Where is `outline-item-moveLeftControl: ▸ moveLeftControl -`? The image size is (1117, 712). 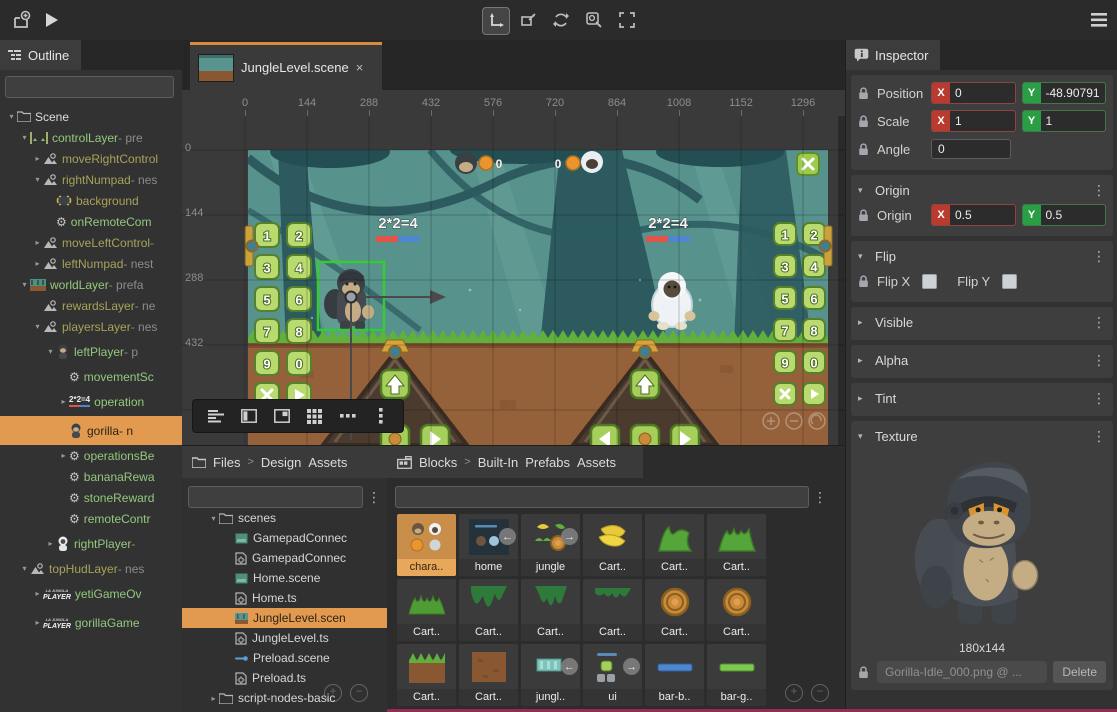
outline-item-moveLeftControl: ▸ moveLeftControl - is located at coordinates (91, 242).